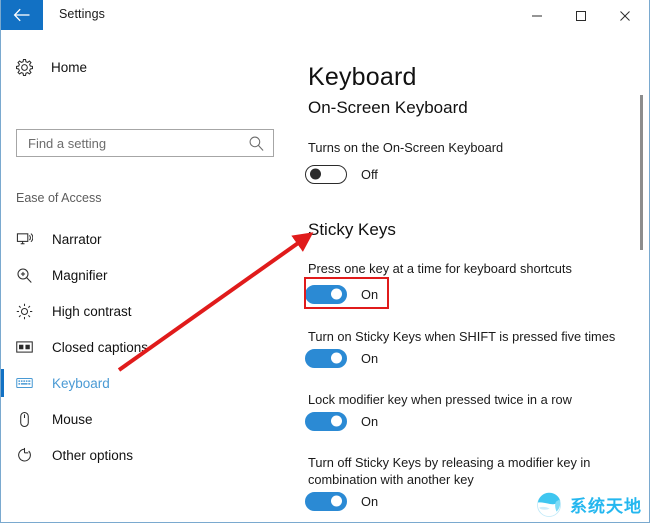  Describe the element at coordinates (406, 147) in the screenshot. I see `setting-description: Turns on the On-Screen Keyboard` at that location.